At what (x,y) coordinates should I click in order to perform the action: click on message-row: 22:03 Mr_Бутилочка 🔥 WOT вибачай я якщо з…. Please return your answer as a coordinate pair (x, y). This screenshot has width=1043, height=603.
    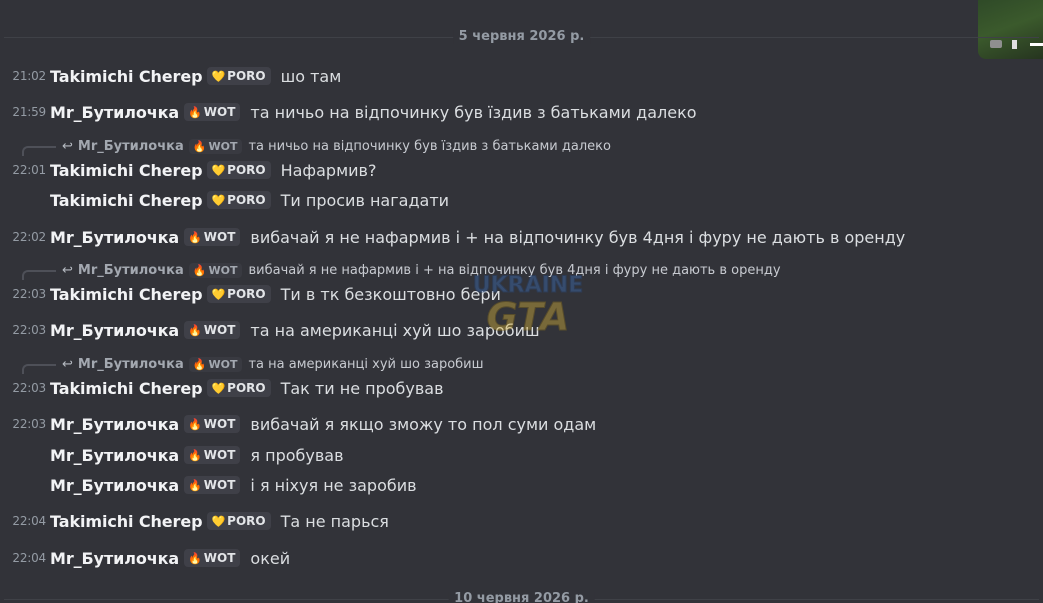
    Looking at the image, I should click on (521, 424).